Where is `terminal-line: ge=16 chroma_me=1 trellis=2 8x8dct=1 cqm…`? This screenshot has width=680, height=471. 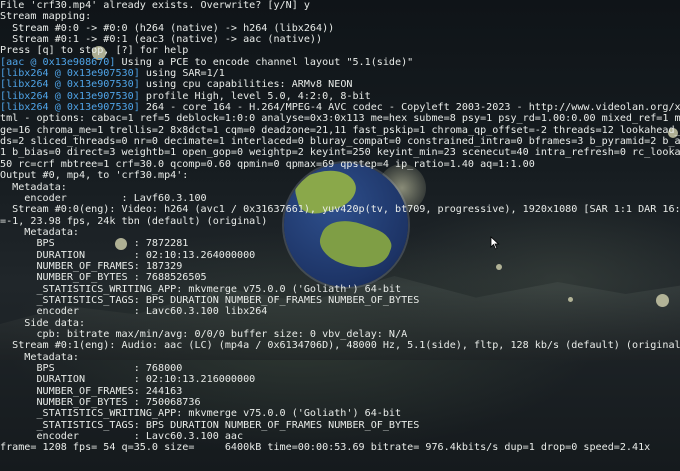 terminal-line: ge=16 chroma_me=1 trellis=2 8x8dct=1 cqm… is located at coordinates (340, 130).